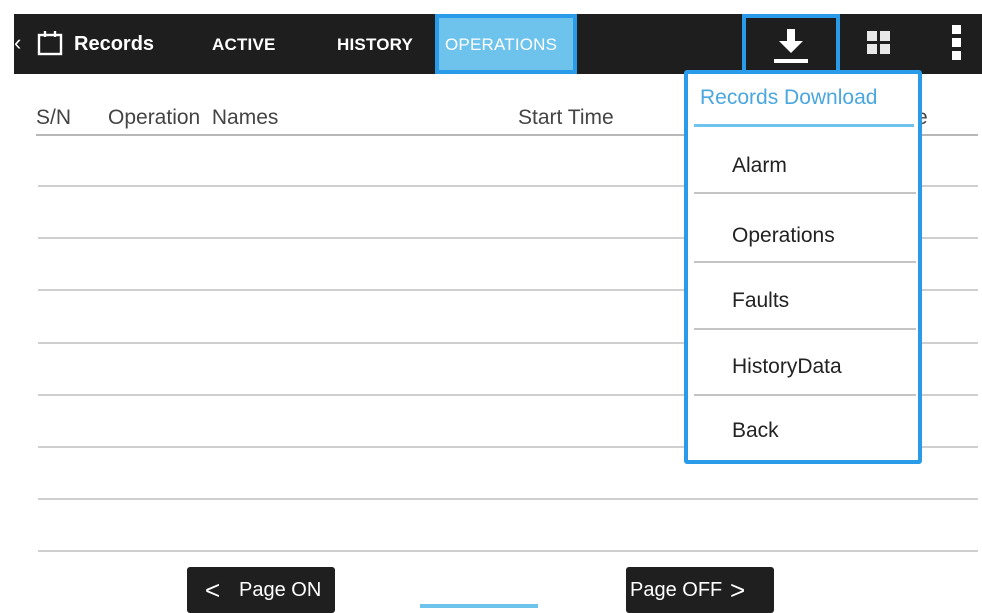 This screenshot has height=613, width=982. What do you see at coordinates (54, 117) in the screenshot?
I see `column-header-sn: S/N` at bounding box center [54, 117].